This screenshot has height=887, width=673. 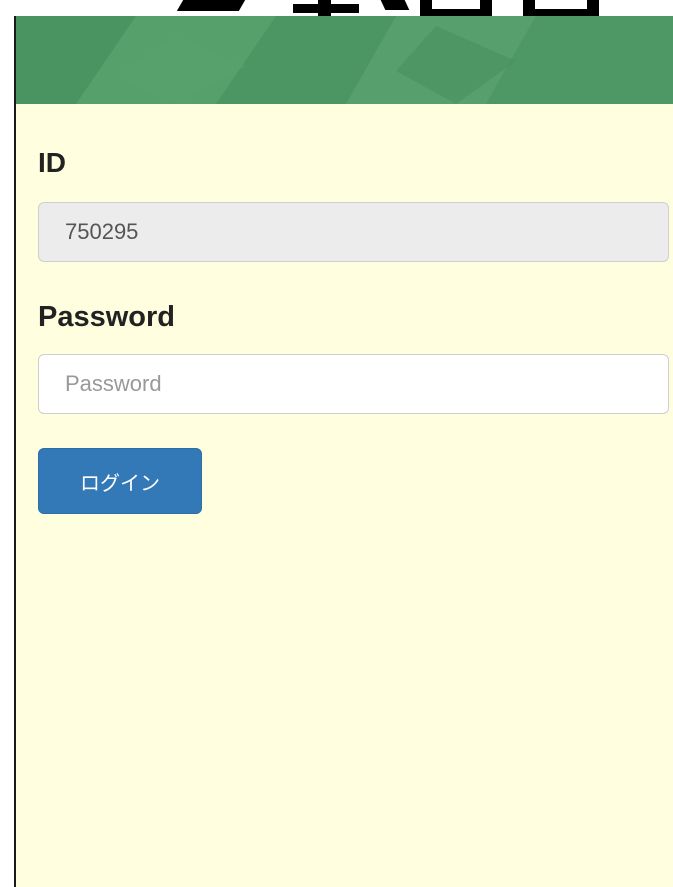 I want to click on header-pattern, so click(x=344, y=60).